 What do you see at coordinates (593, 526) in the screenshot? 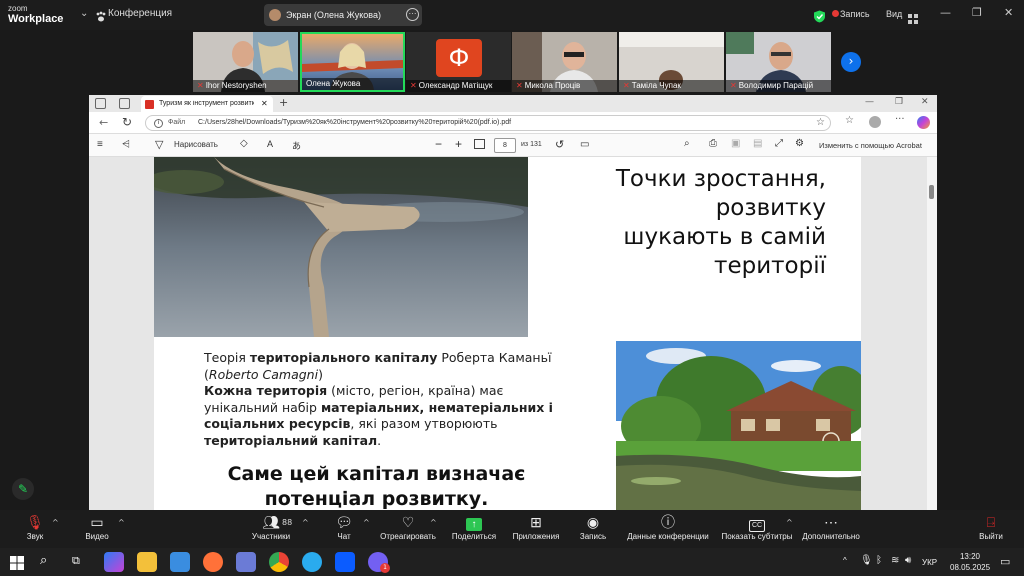
I see `record-button: ◉ Запись` at bounding box center [593, 526].